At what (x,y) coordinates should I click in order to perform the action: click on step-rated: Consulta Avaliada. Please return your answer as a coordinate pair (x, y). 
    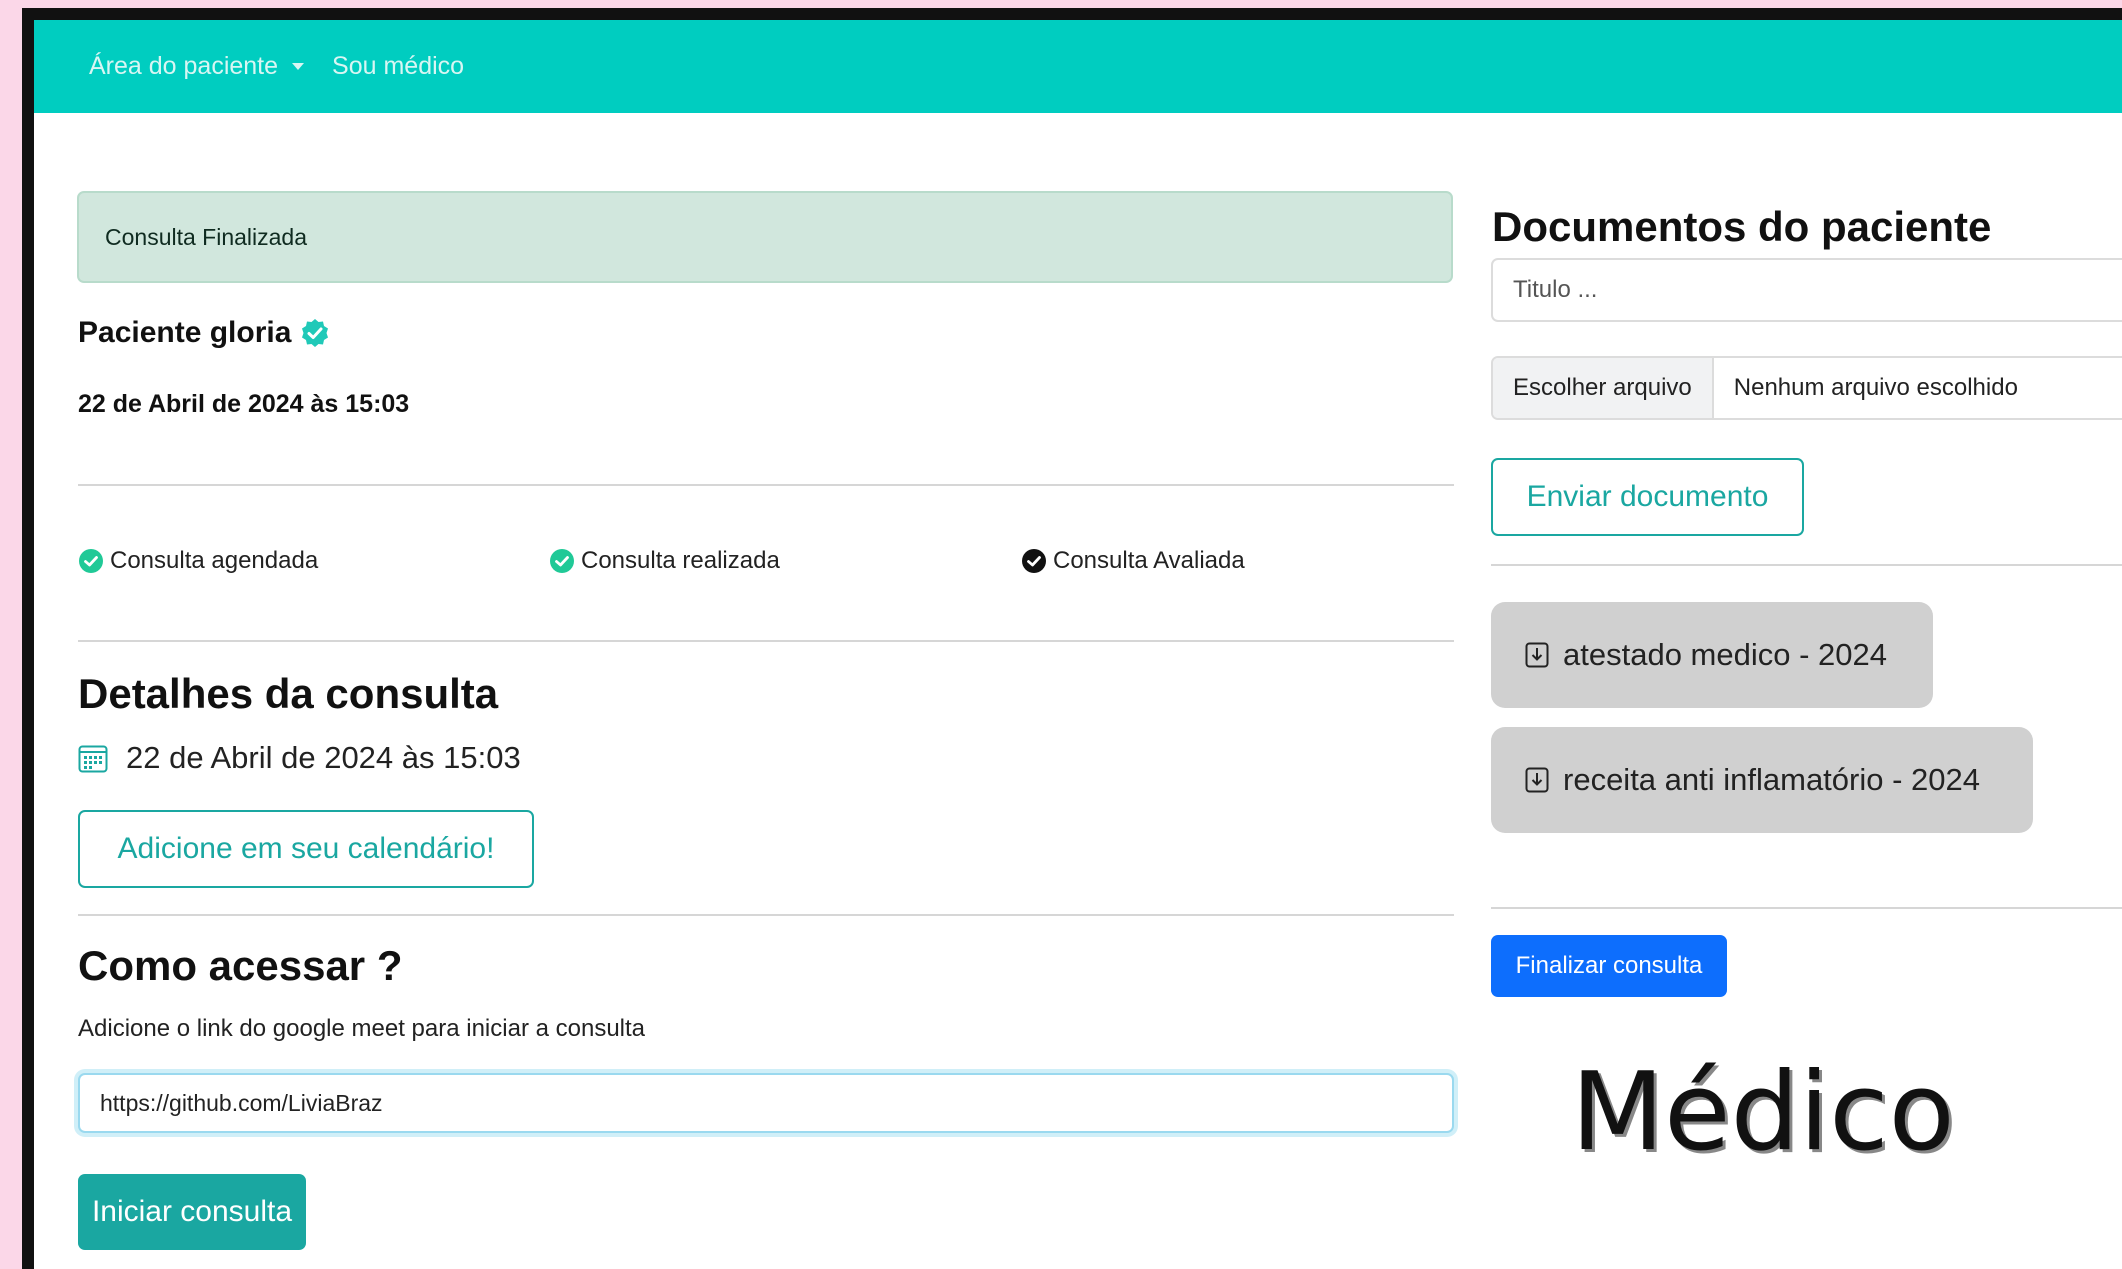
    Looking at the image, I should click on (1133, 561).